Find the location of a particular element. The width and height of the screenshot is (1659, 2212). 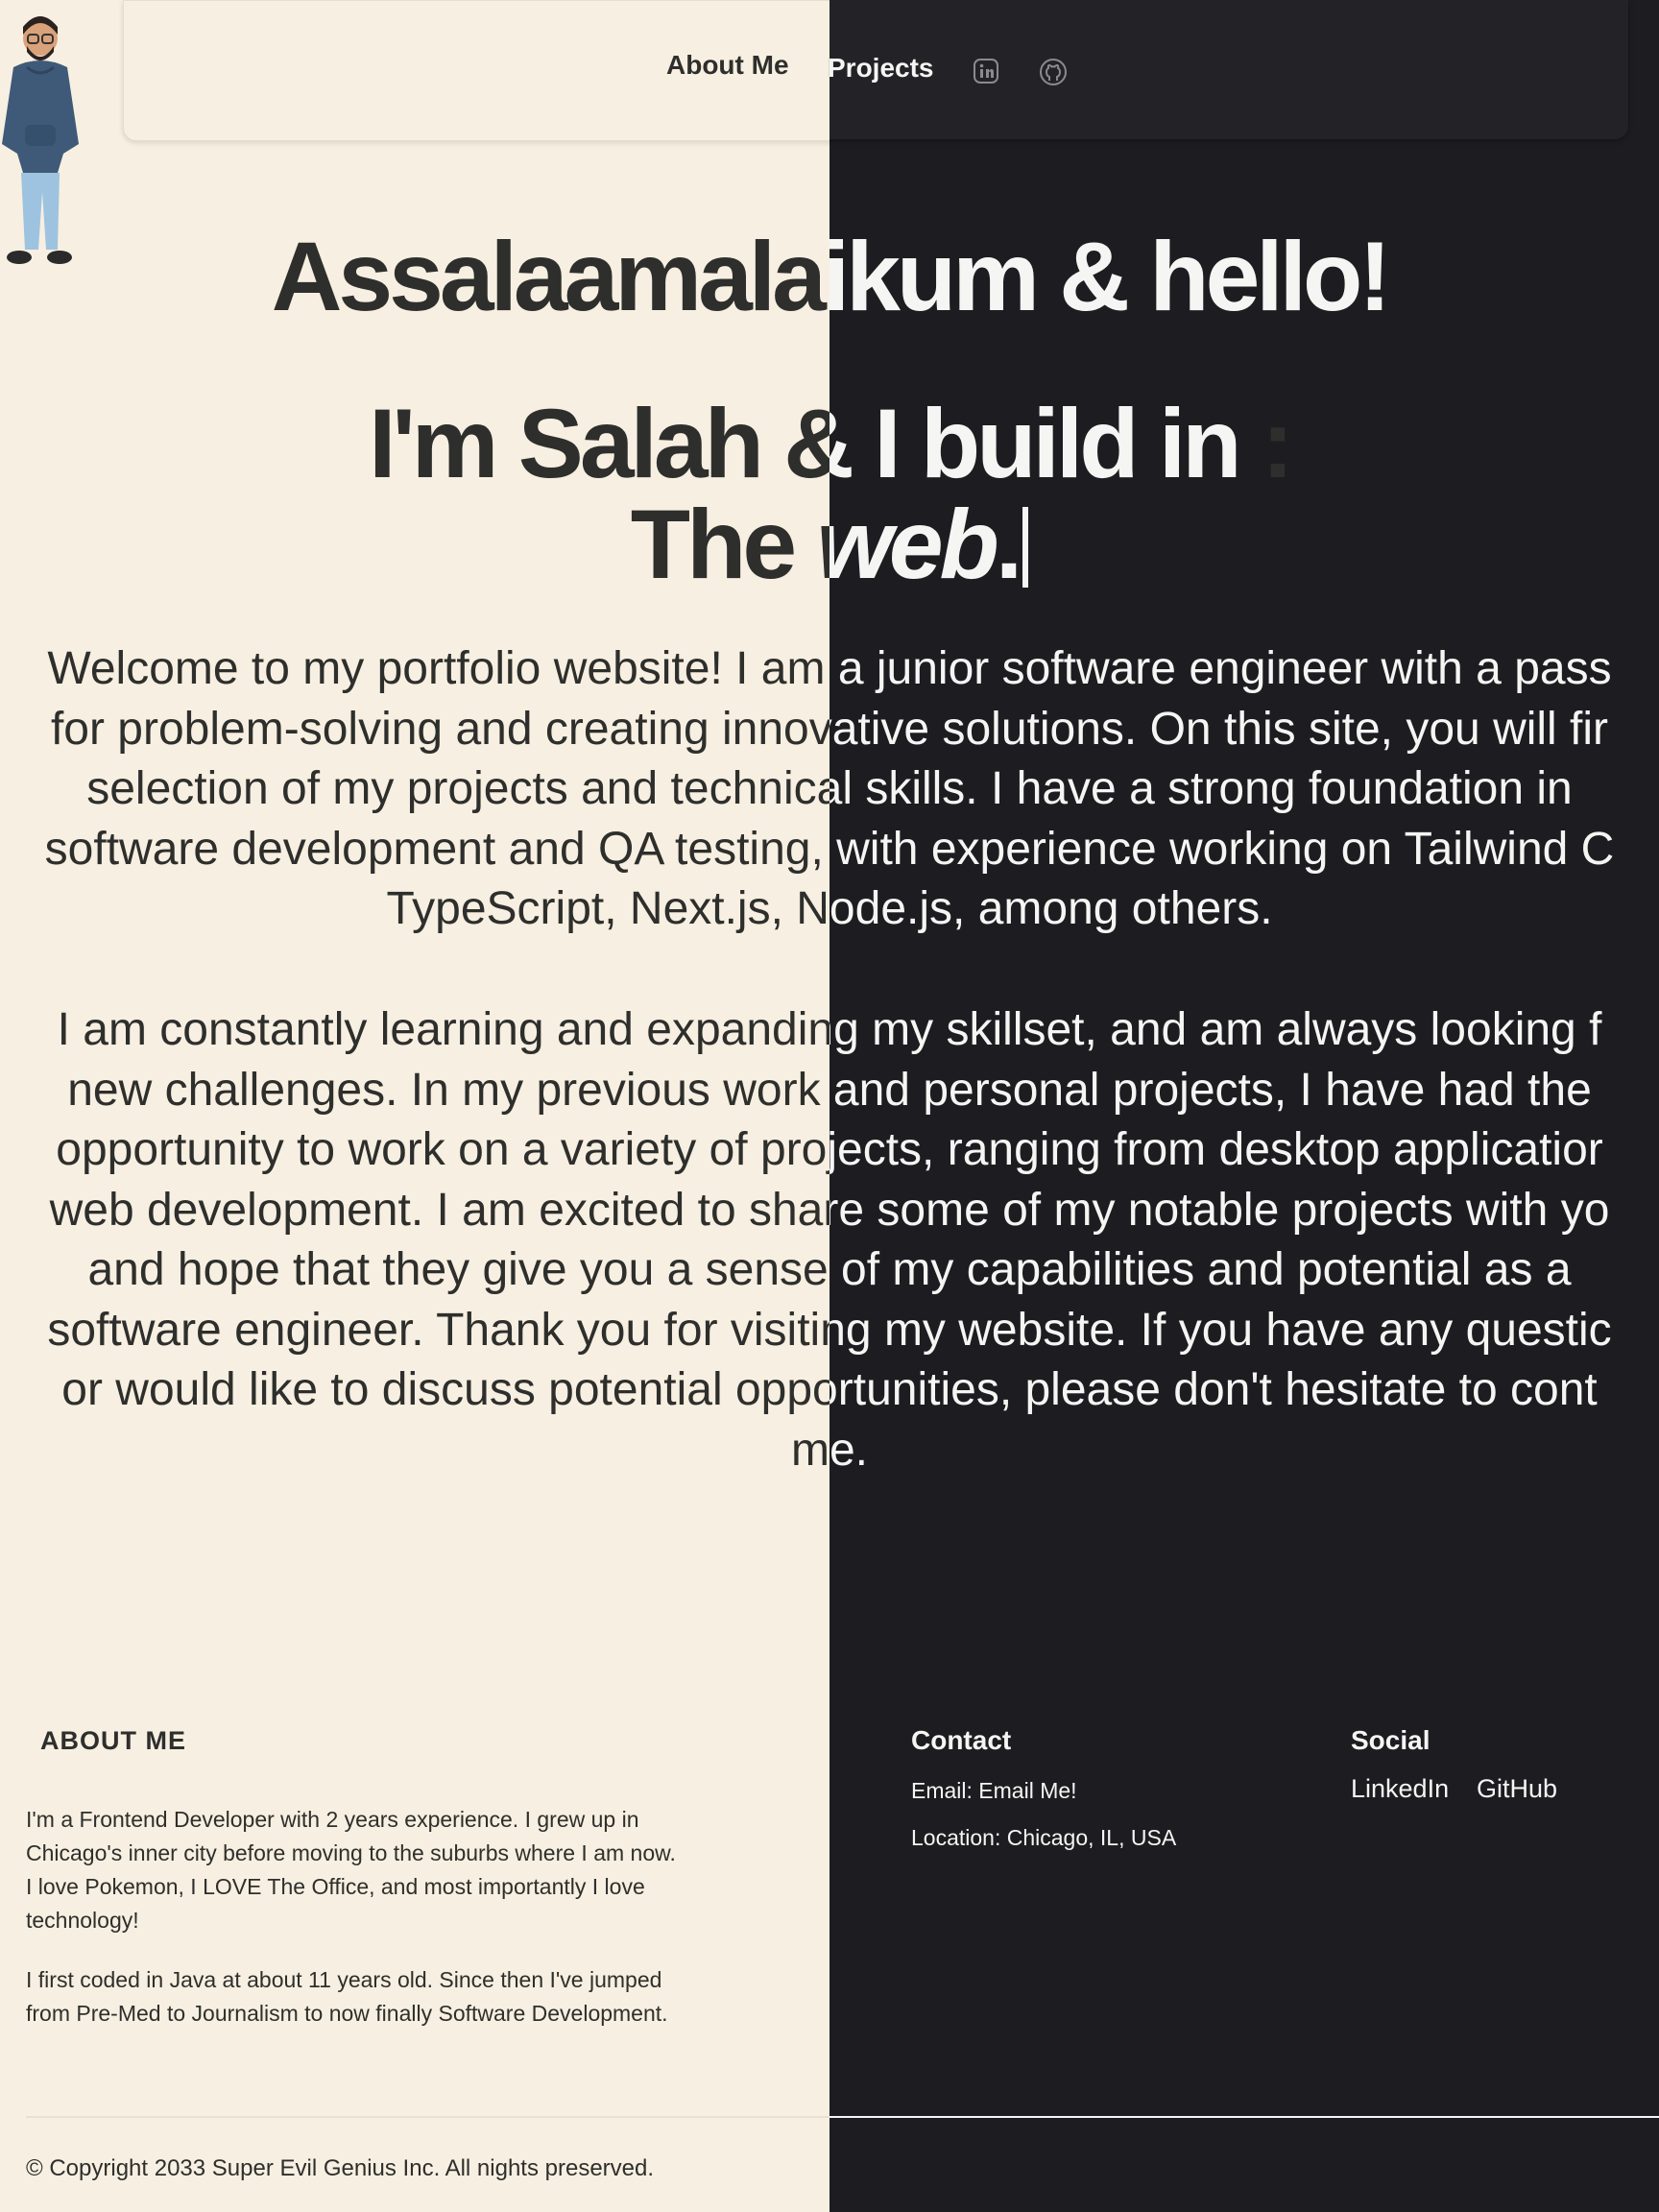

footer-email-link: Email: Email Me! is located at coordinates (994, 1791).